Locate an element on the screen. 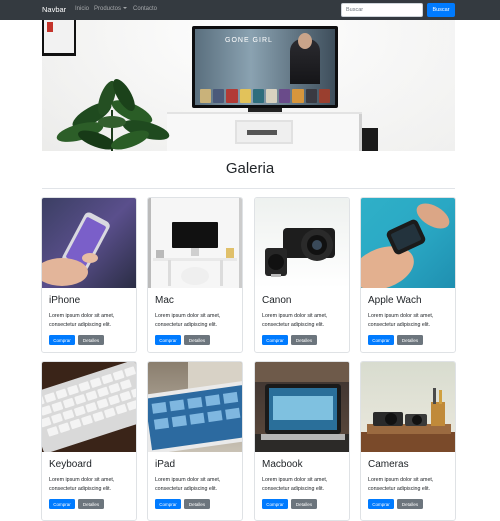 This screenshot has height=521, width=500. watch-photo is located at coordinates (405, 245).